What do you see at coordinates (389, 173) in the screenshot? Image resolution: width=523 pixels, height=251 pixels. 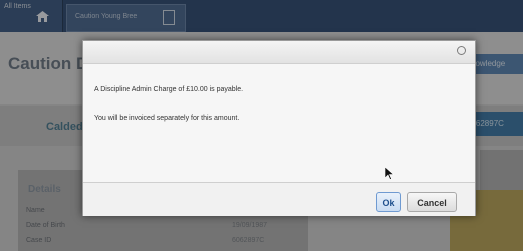 I see `cursor-icon` at bounding box center [389, 173].